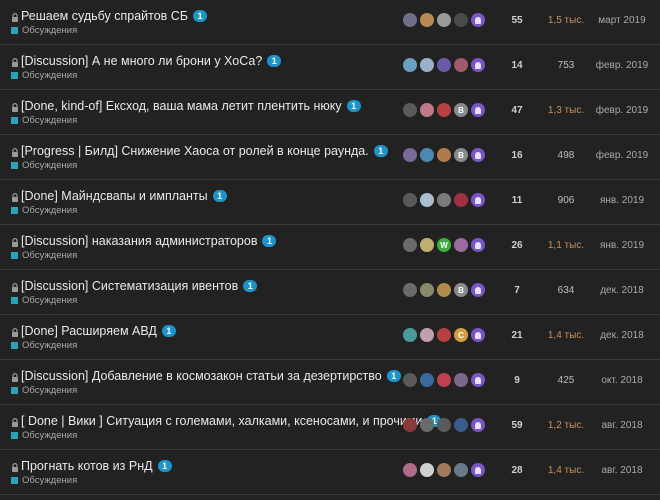 The width and height of the screenshot is (660, 500). What do you see at coordinates (89, 331) in the screenshot?
I see `topic-title: [Done] Расширяем АВД` at bounding box center [89, 331].